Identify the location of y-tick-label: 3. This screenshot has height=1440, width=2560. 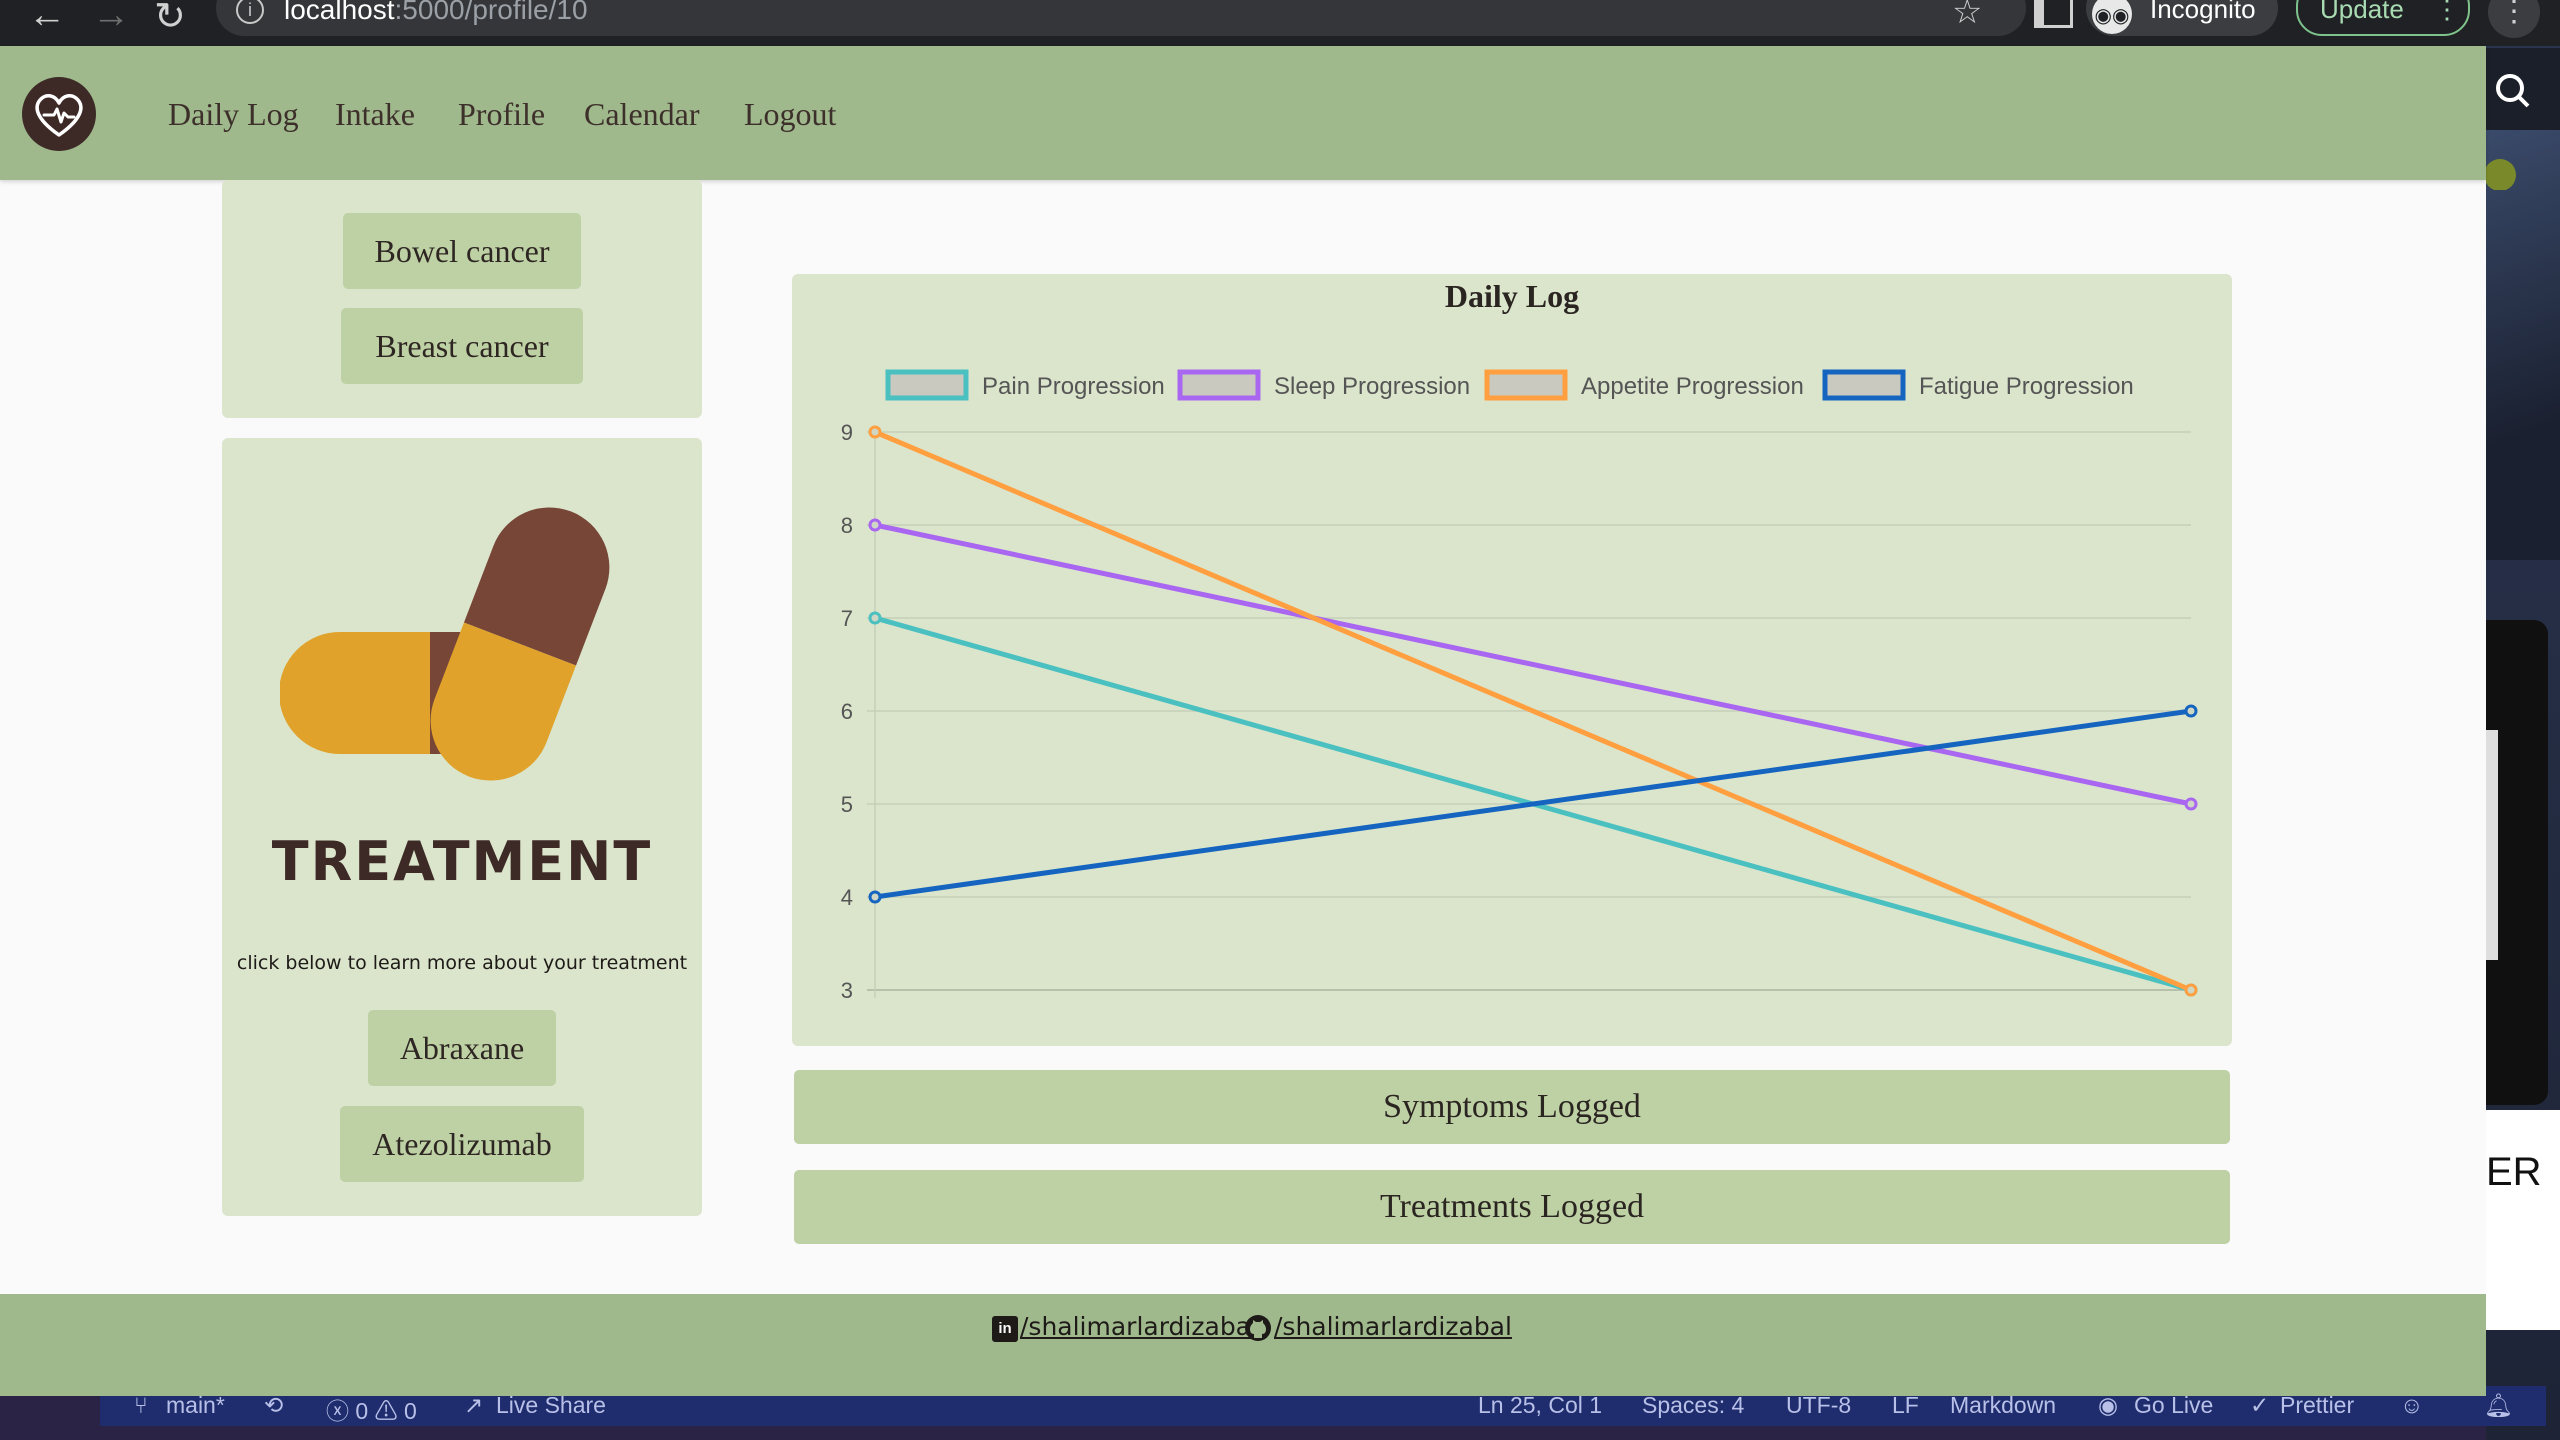
(847, 990).